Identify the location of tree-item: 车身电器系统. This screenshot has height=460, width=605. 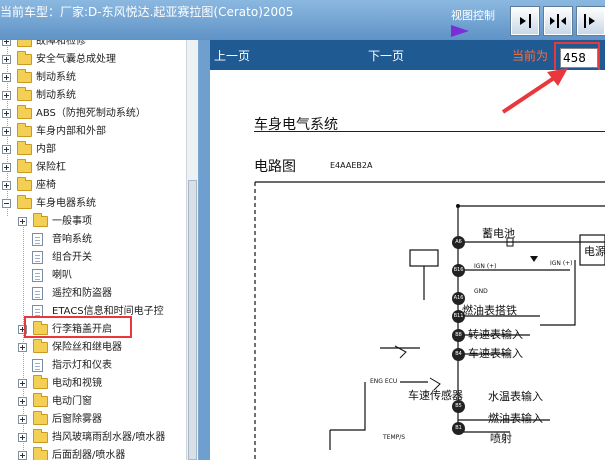
(93, 204).